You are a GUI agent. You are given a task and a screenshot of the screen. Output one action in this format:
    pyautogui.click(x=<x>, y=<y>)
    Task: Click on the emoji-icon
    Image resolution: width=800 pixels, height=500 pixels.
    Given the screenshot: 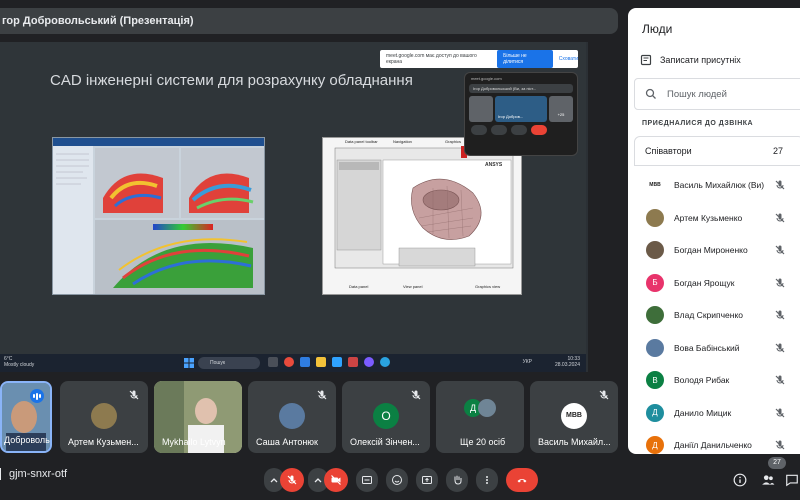 What is the action you would take?
    pyautogui.click(x=397, y=480)
    